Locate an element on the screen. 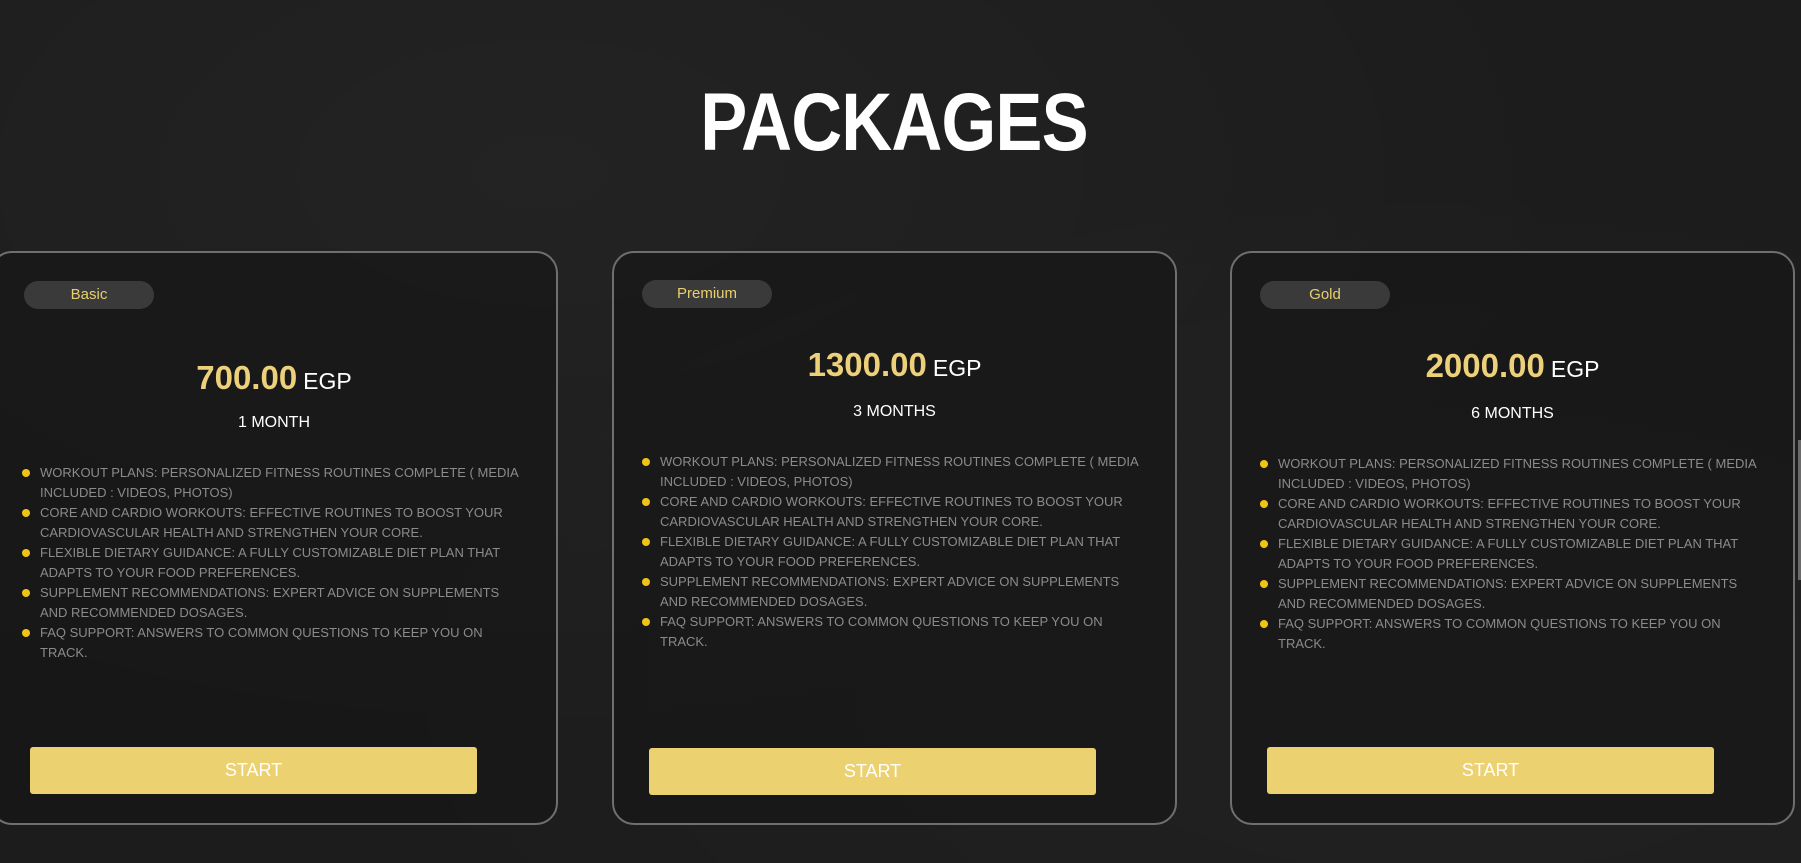 The height and width of the screenshot is (863, 1801). tier-badge: Premium is located at coordinates (707, 294).